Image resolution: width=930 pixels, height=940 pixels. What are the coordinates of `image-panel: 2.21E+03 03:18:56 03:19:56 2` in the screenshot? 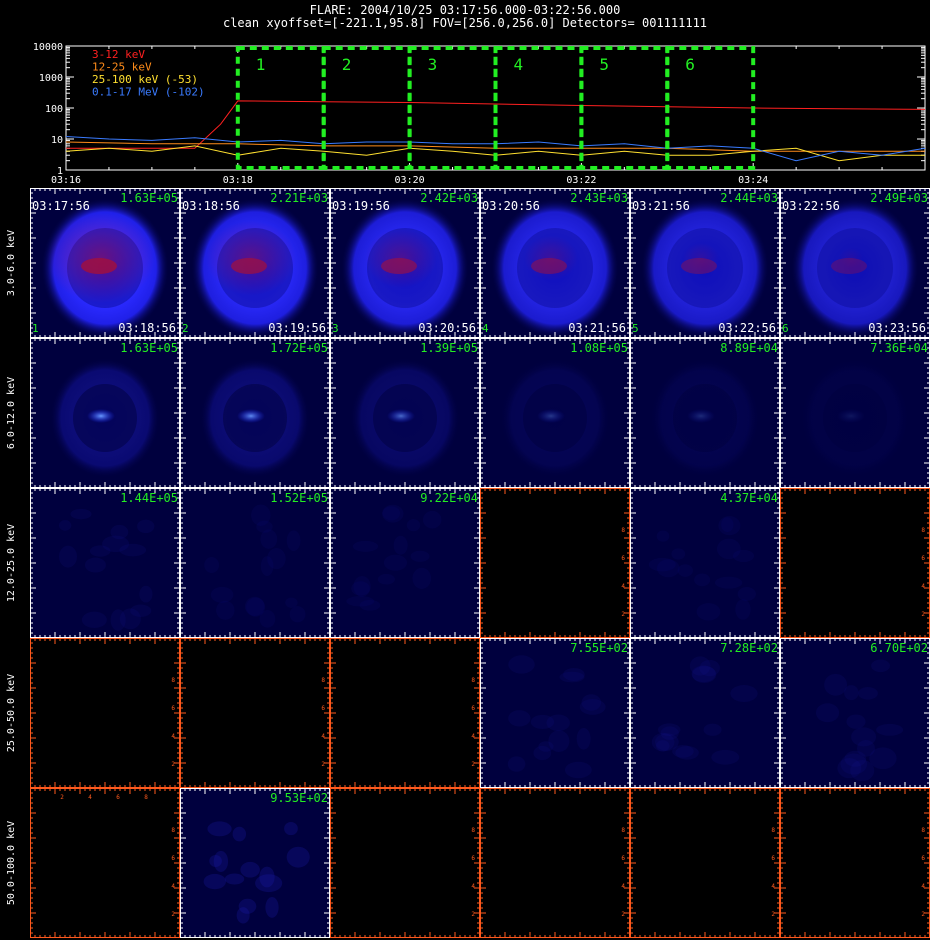 It's located at (255, 263).